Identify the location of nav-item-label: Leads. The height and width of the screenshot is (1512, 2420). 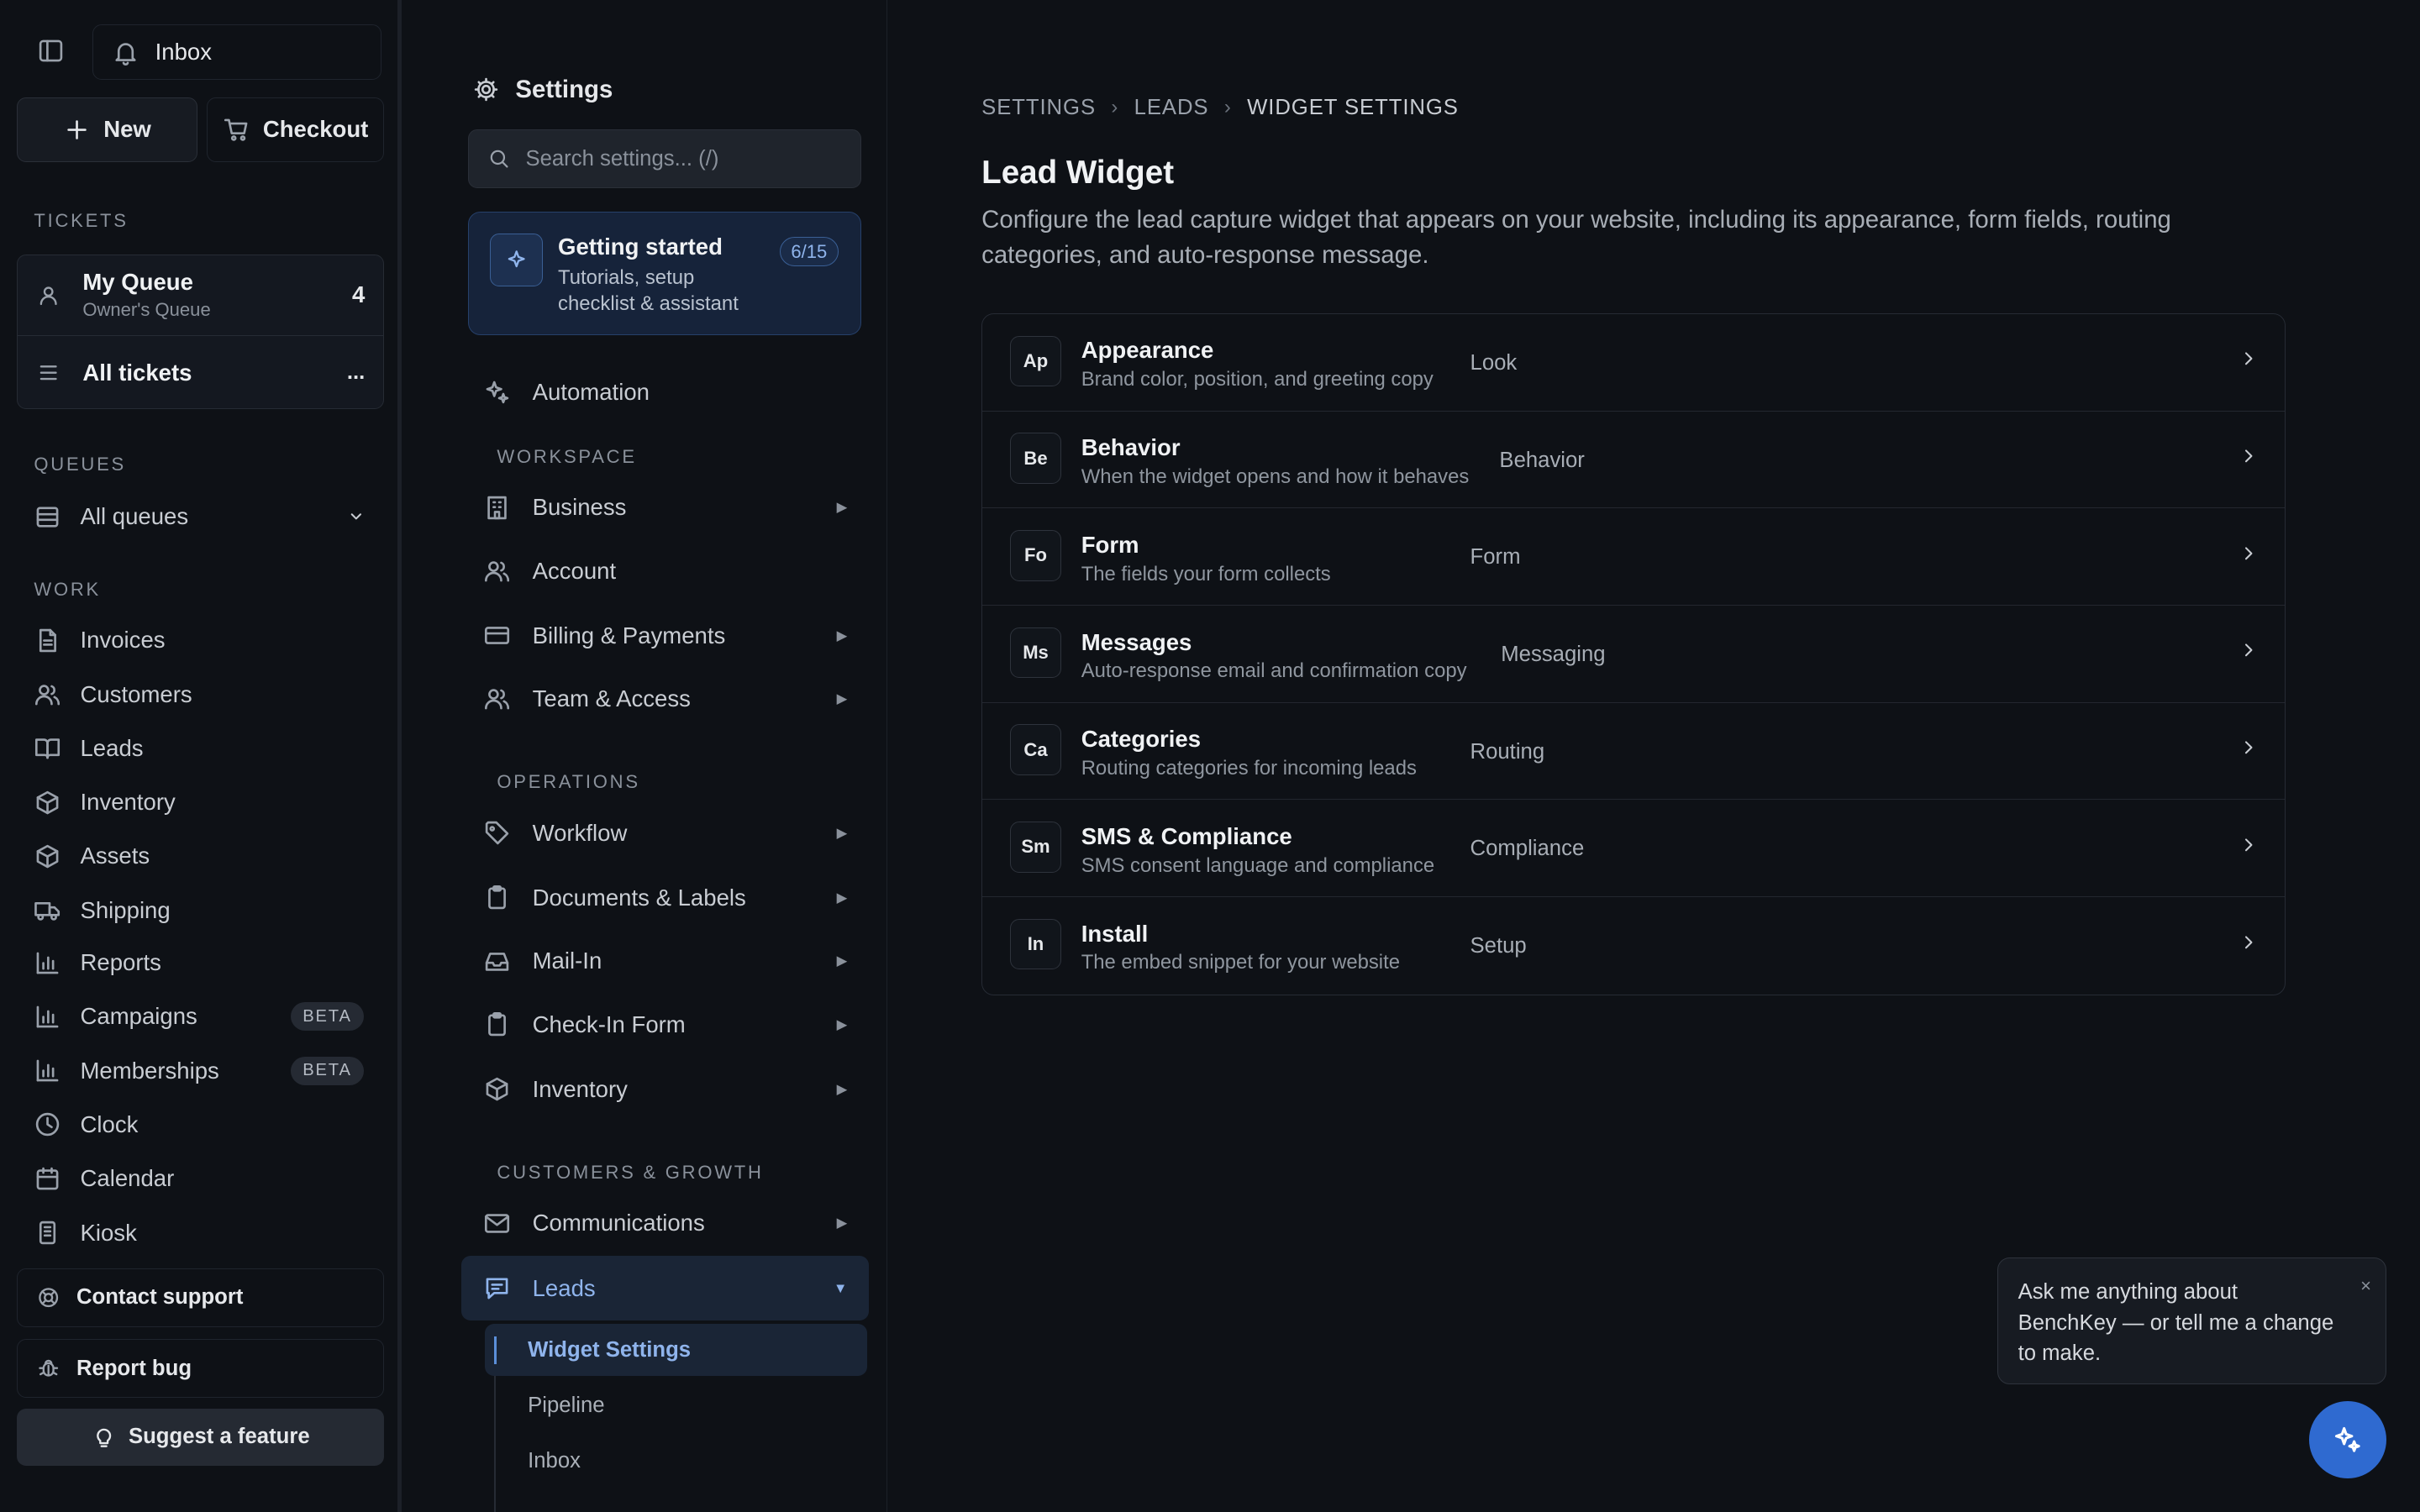
(564, 1287).